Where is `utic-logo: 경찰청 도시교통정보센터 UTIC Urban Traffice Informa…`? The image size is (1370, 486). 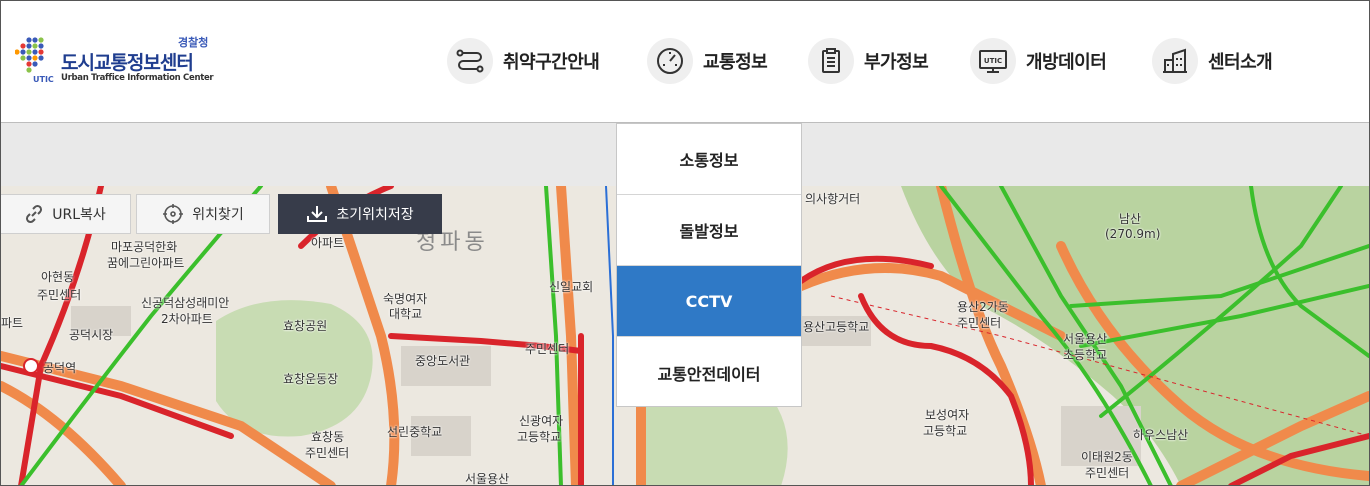 utic-logo: 경찰청 도시교통정보센터 UTIC Urban Traffice Informa… is located at coordinates (125, 64).